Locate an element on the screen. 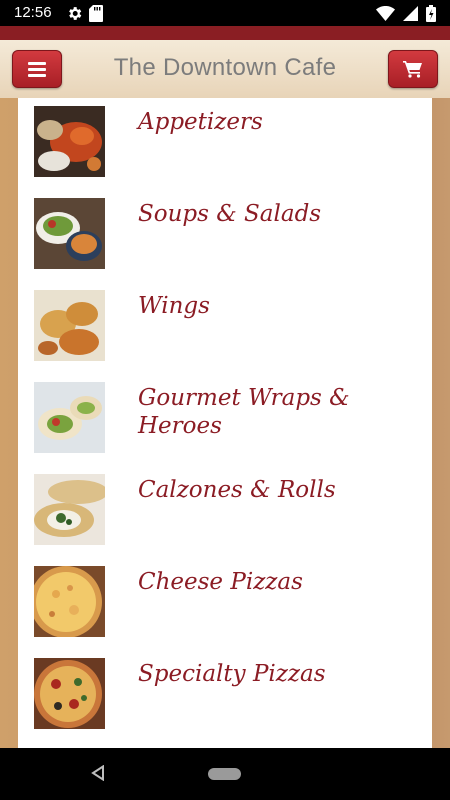 The height and width of the screenshot is (800, 450). hamburger-icon is located at coordinates (37, 69).